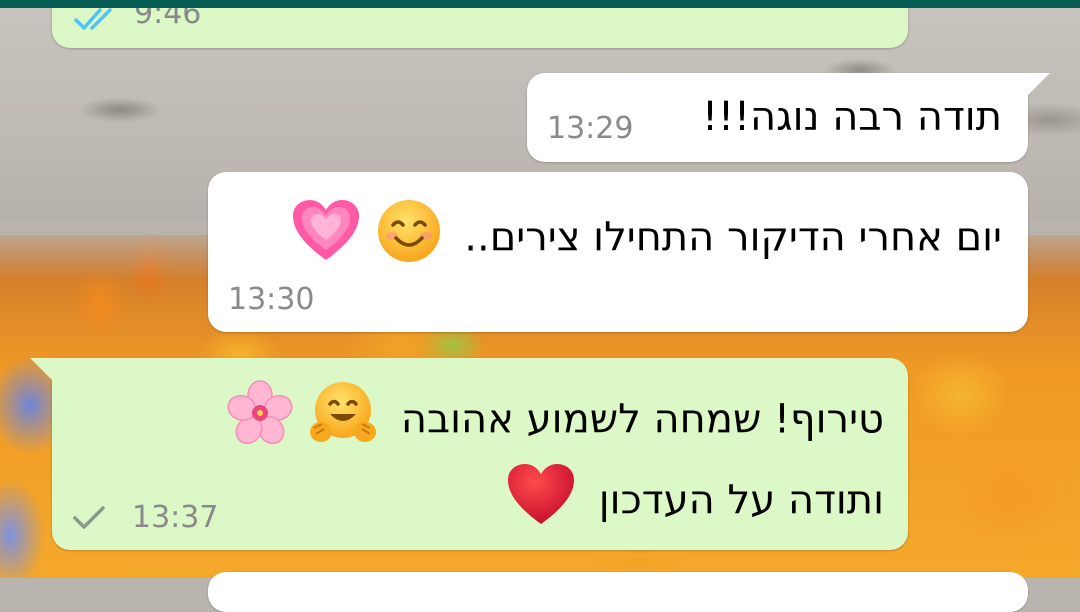 The image size is (1080, 612). Describe the element at coordinates (343, 421) in the screenshot. I see `hugging-face-icon` at that location.